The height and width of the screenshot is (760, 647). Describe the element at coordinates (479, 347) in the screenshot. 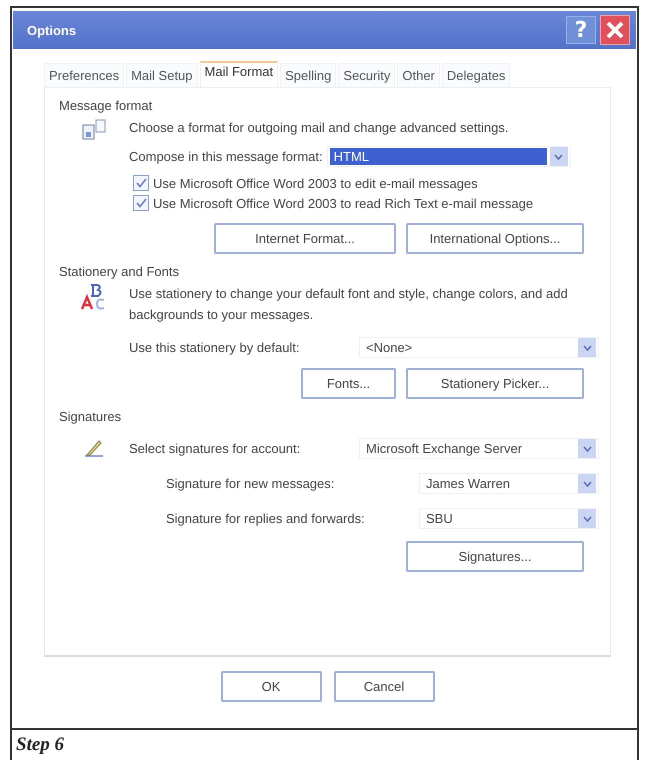

I see `dropdown: <None>` at that location.